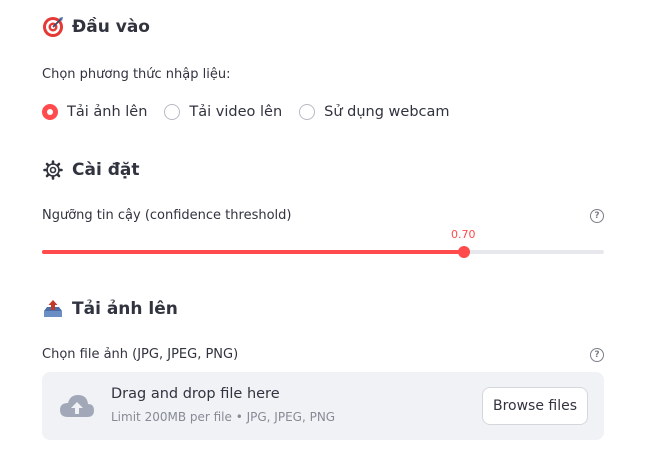 This screenshot has width=656, height=462. What do you see at coordinates (53, 309) in the screenshot?
I see `upload-tray-icon` at bounding box center [53, 309].